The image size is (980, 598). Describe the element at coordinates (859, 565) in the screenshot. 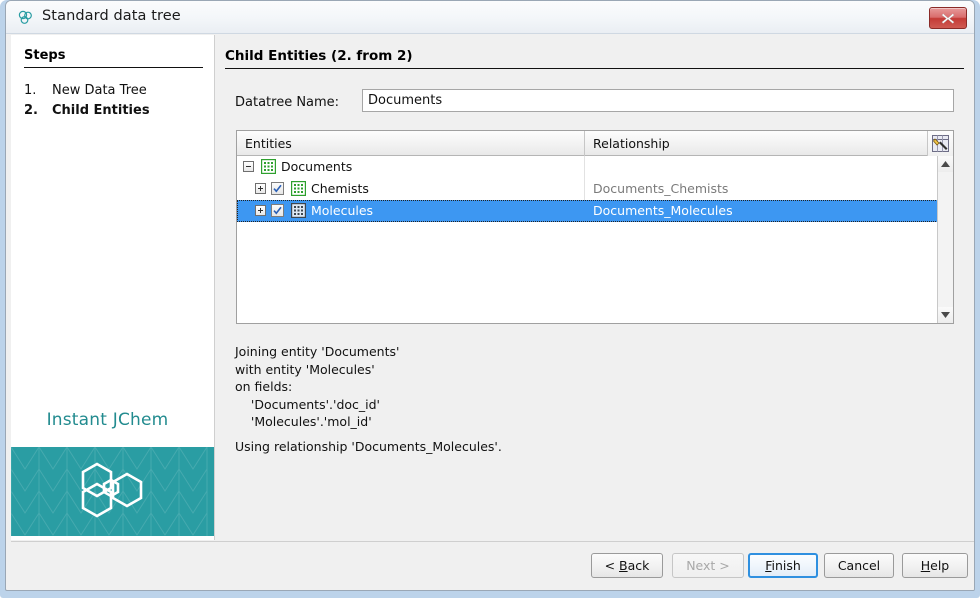

I see `cancel-button: Cancel` at that location.